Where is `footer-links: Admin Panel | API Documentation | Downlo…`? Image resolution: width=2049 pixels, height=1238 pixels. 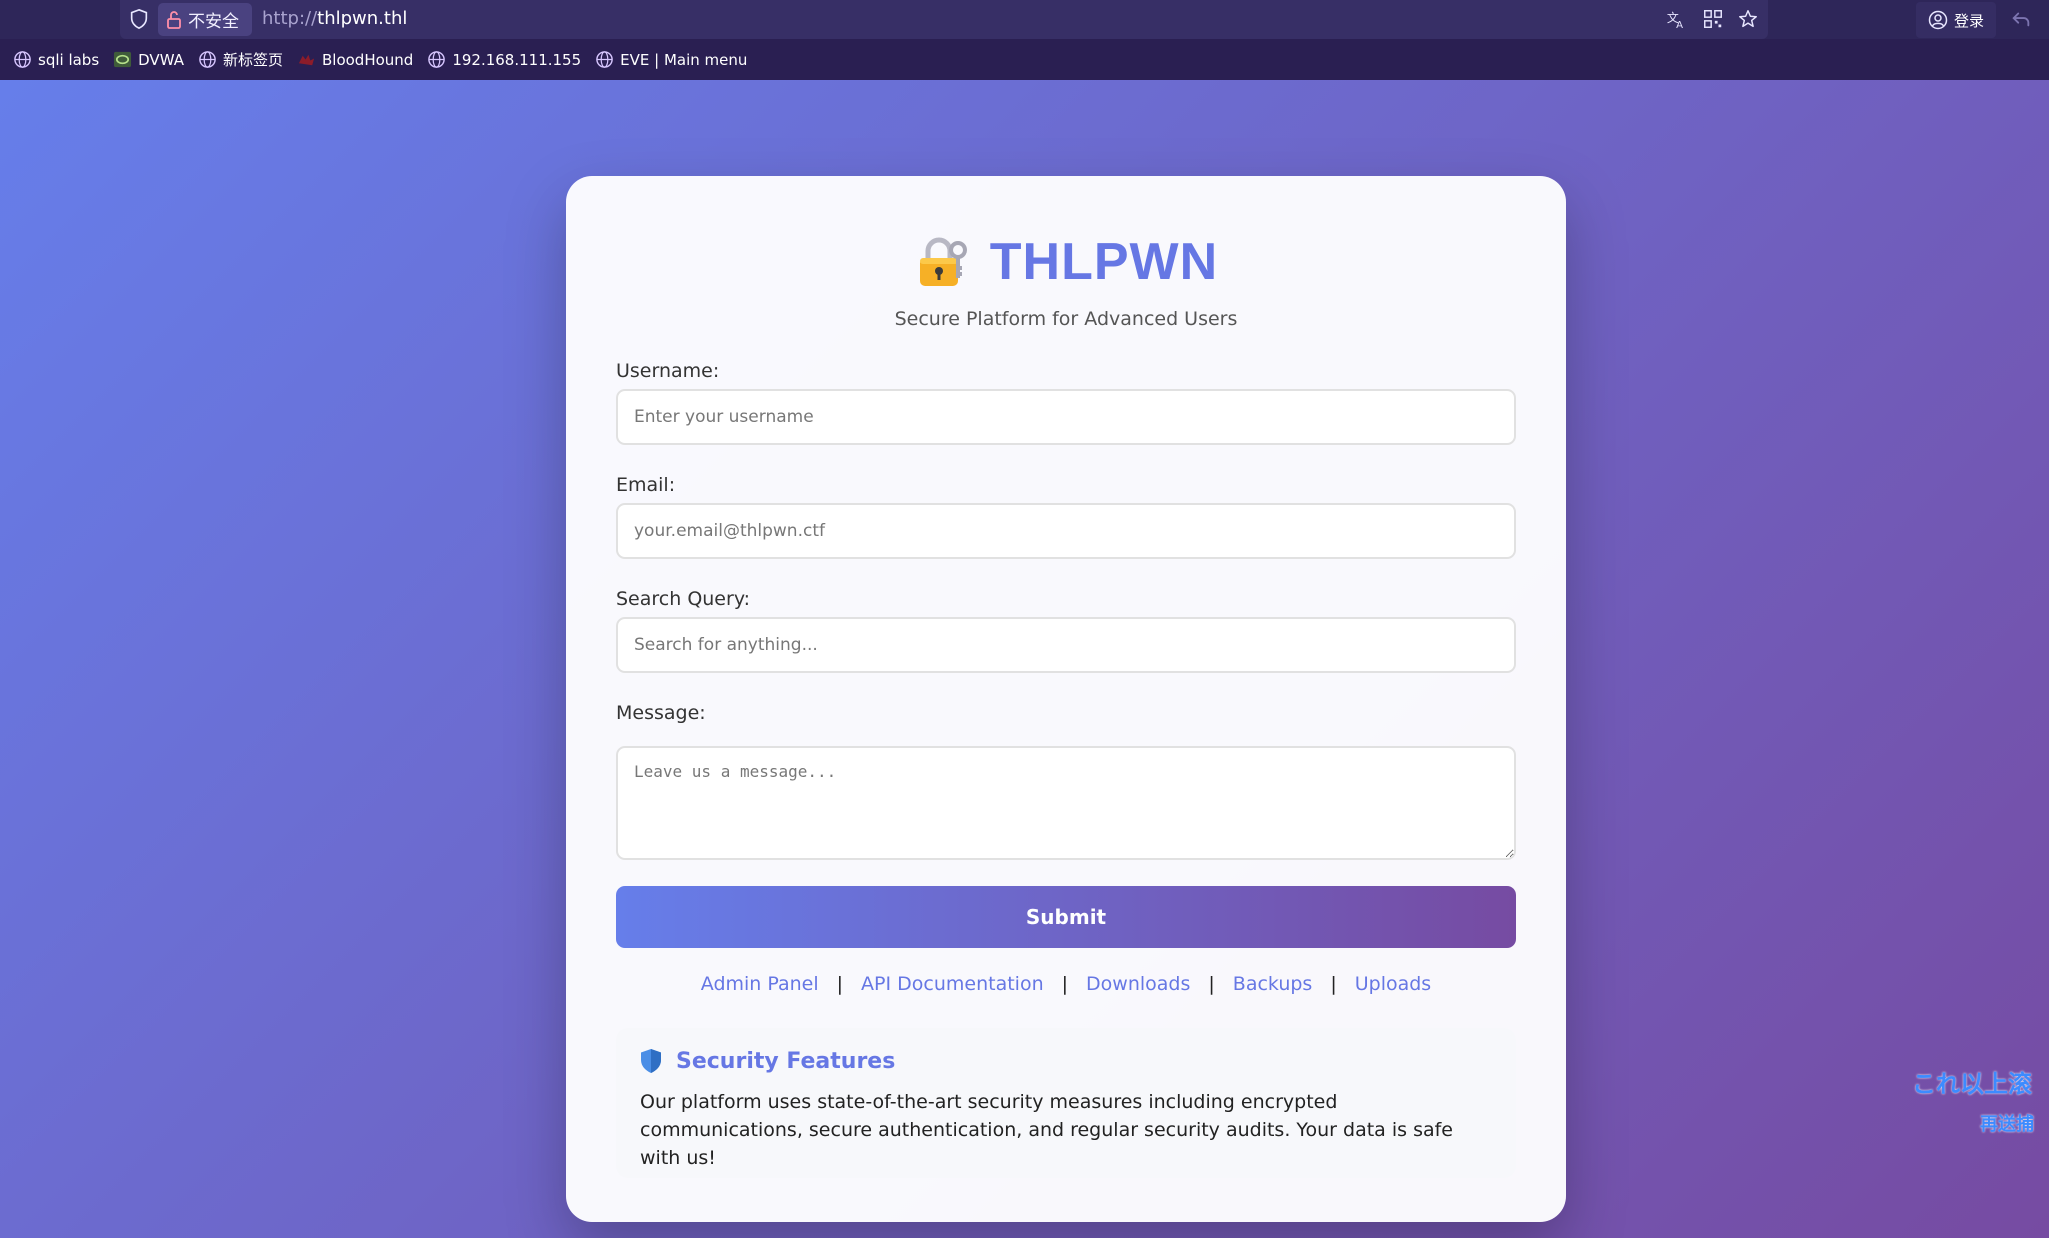 footer-links: Admin Panel | API Documentation | Downlo… is located at coordinates (1066, 984).